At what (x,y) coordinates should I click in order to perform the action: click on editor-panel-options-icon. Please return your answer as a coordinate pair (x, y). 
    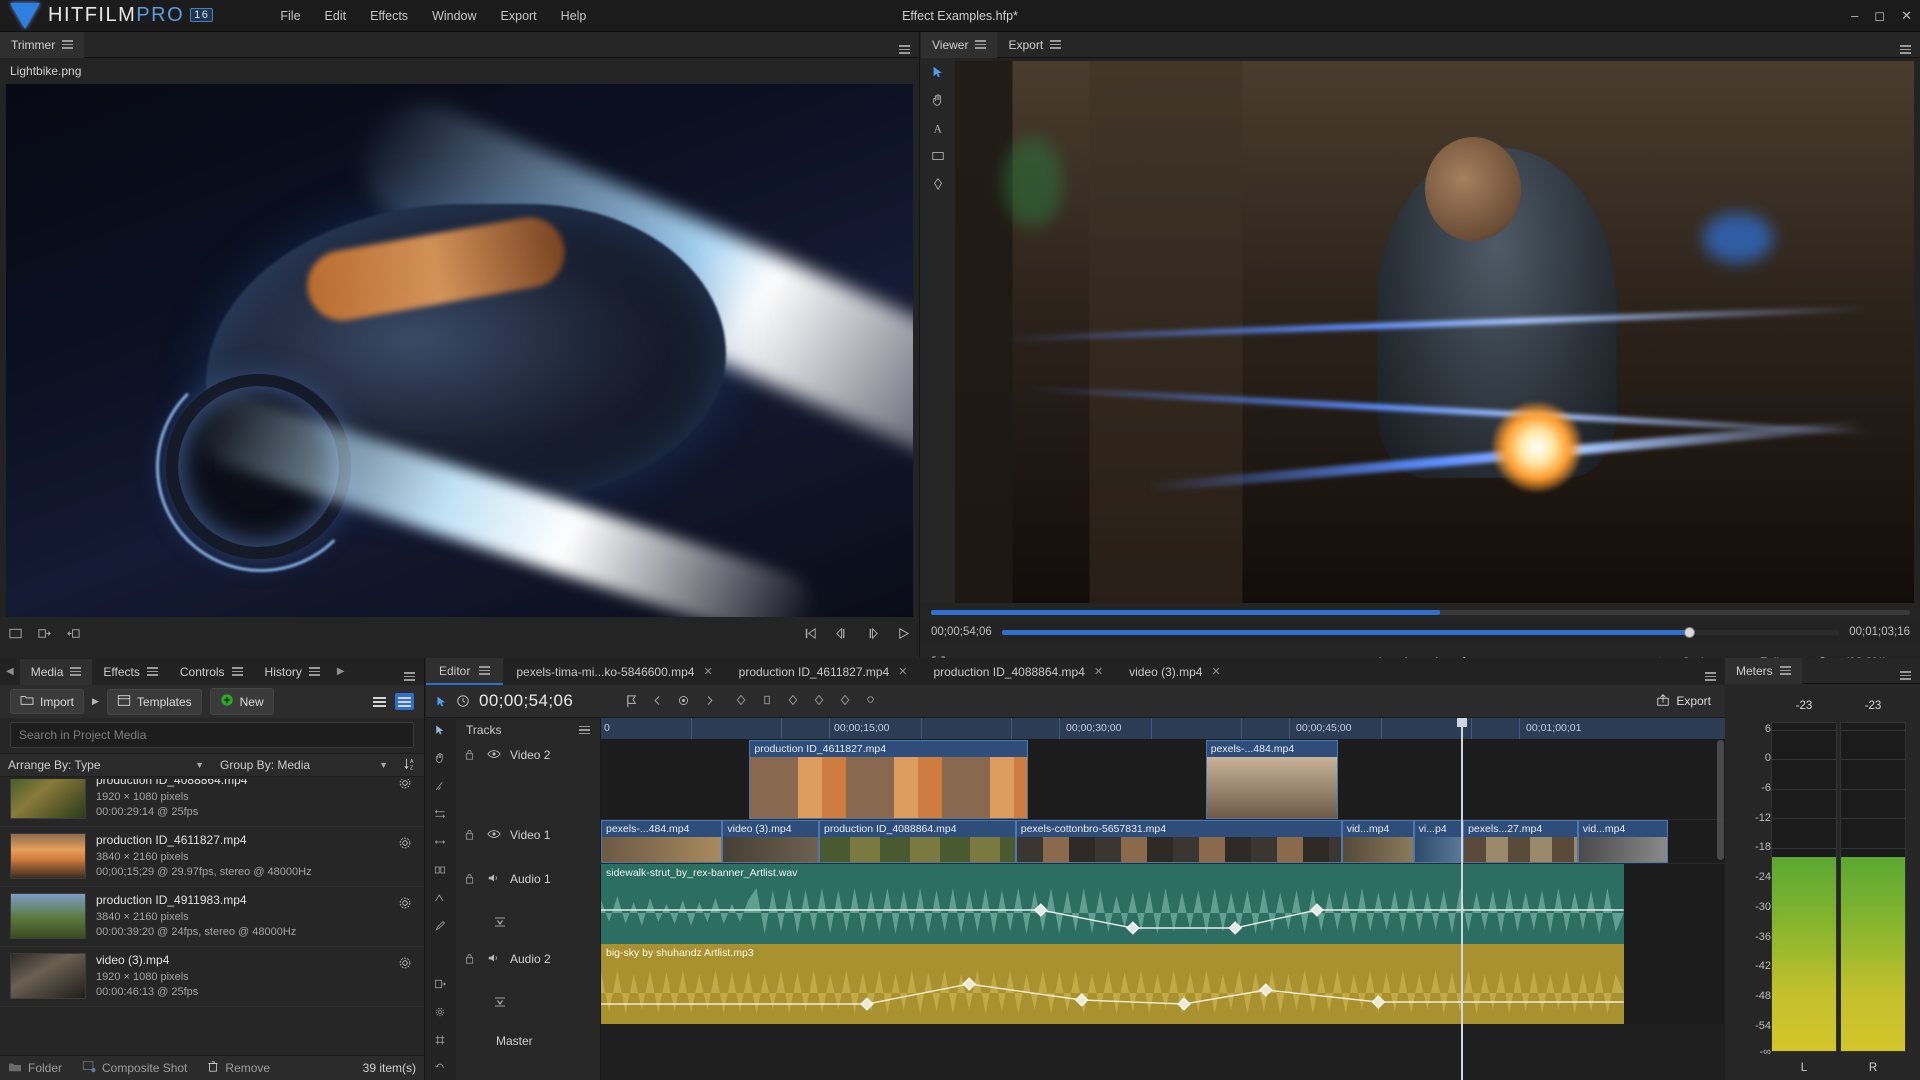
    Looking at the image, I should click on (1715, 672).